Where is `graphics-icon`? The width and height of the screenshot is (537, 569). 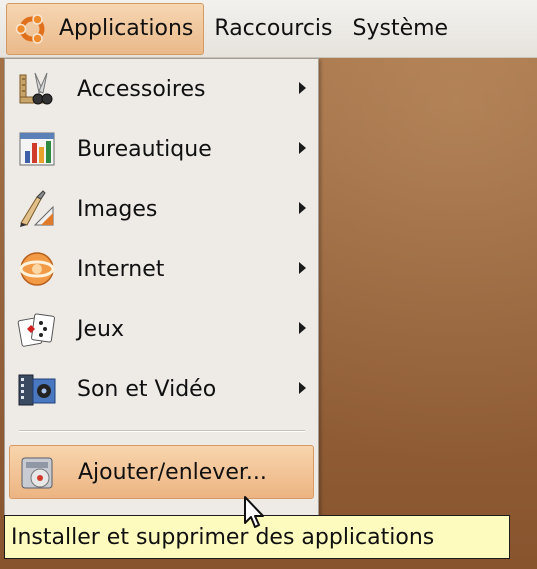
graphics-icon is located at coordinates (37, 209).